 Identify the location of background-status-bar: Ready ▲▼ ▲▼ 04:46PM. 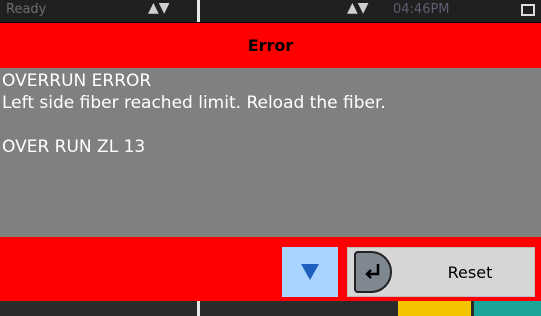
(270, 11).